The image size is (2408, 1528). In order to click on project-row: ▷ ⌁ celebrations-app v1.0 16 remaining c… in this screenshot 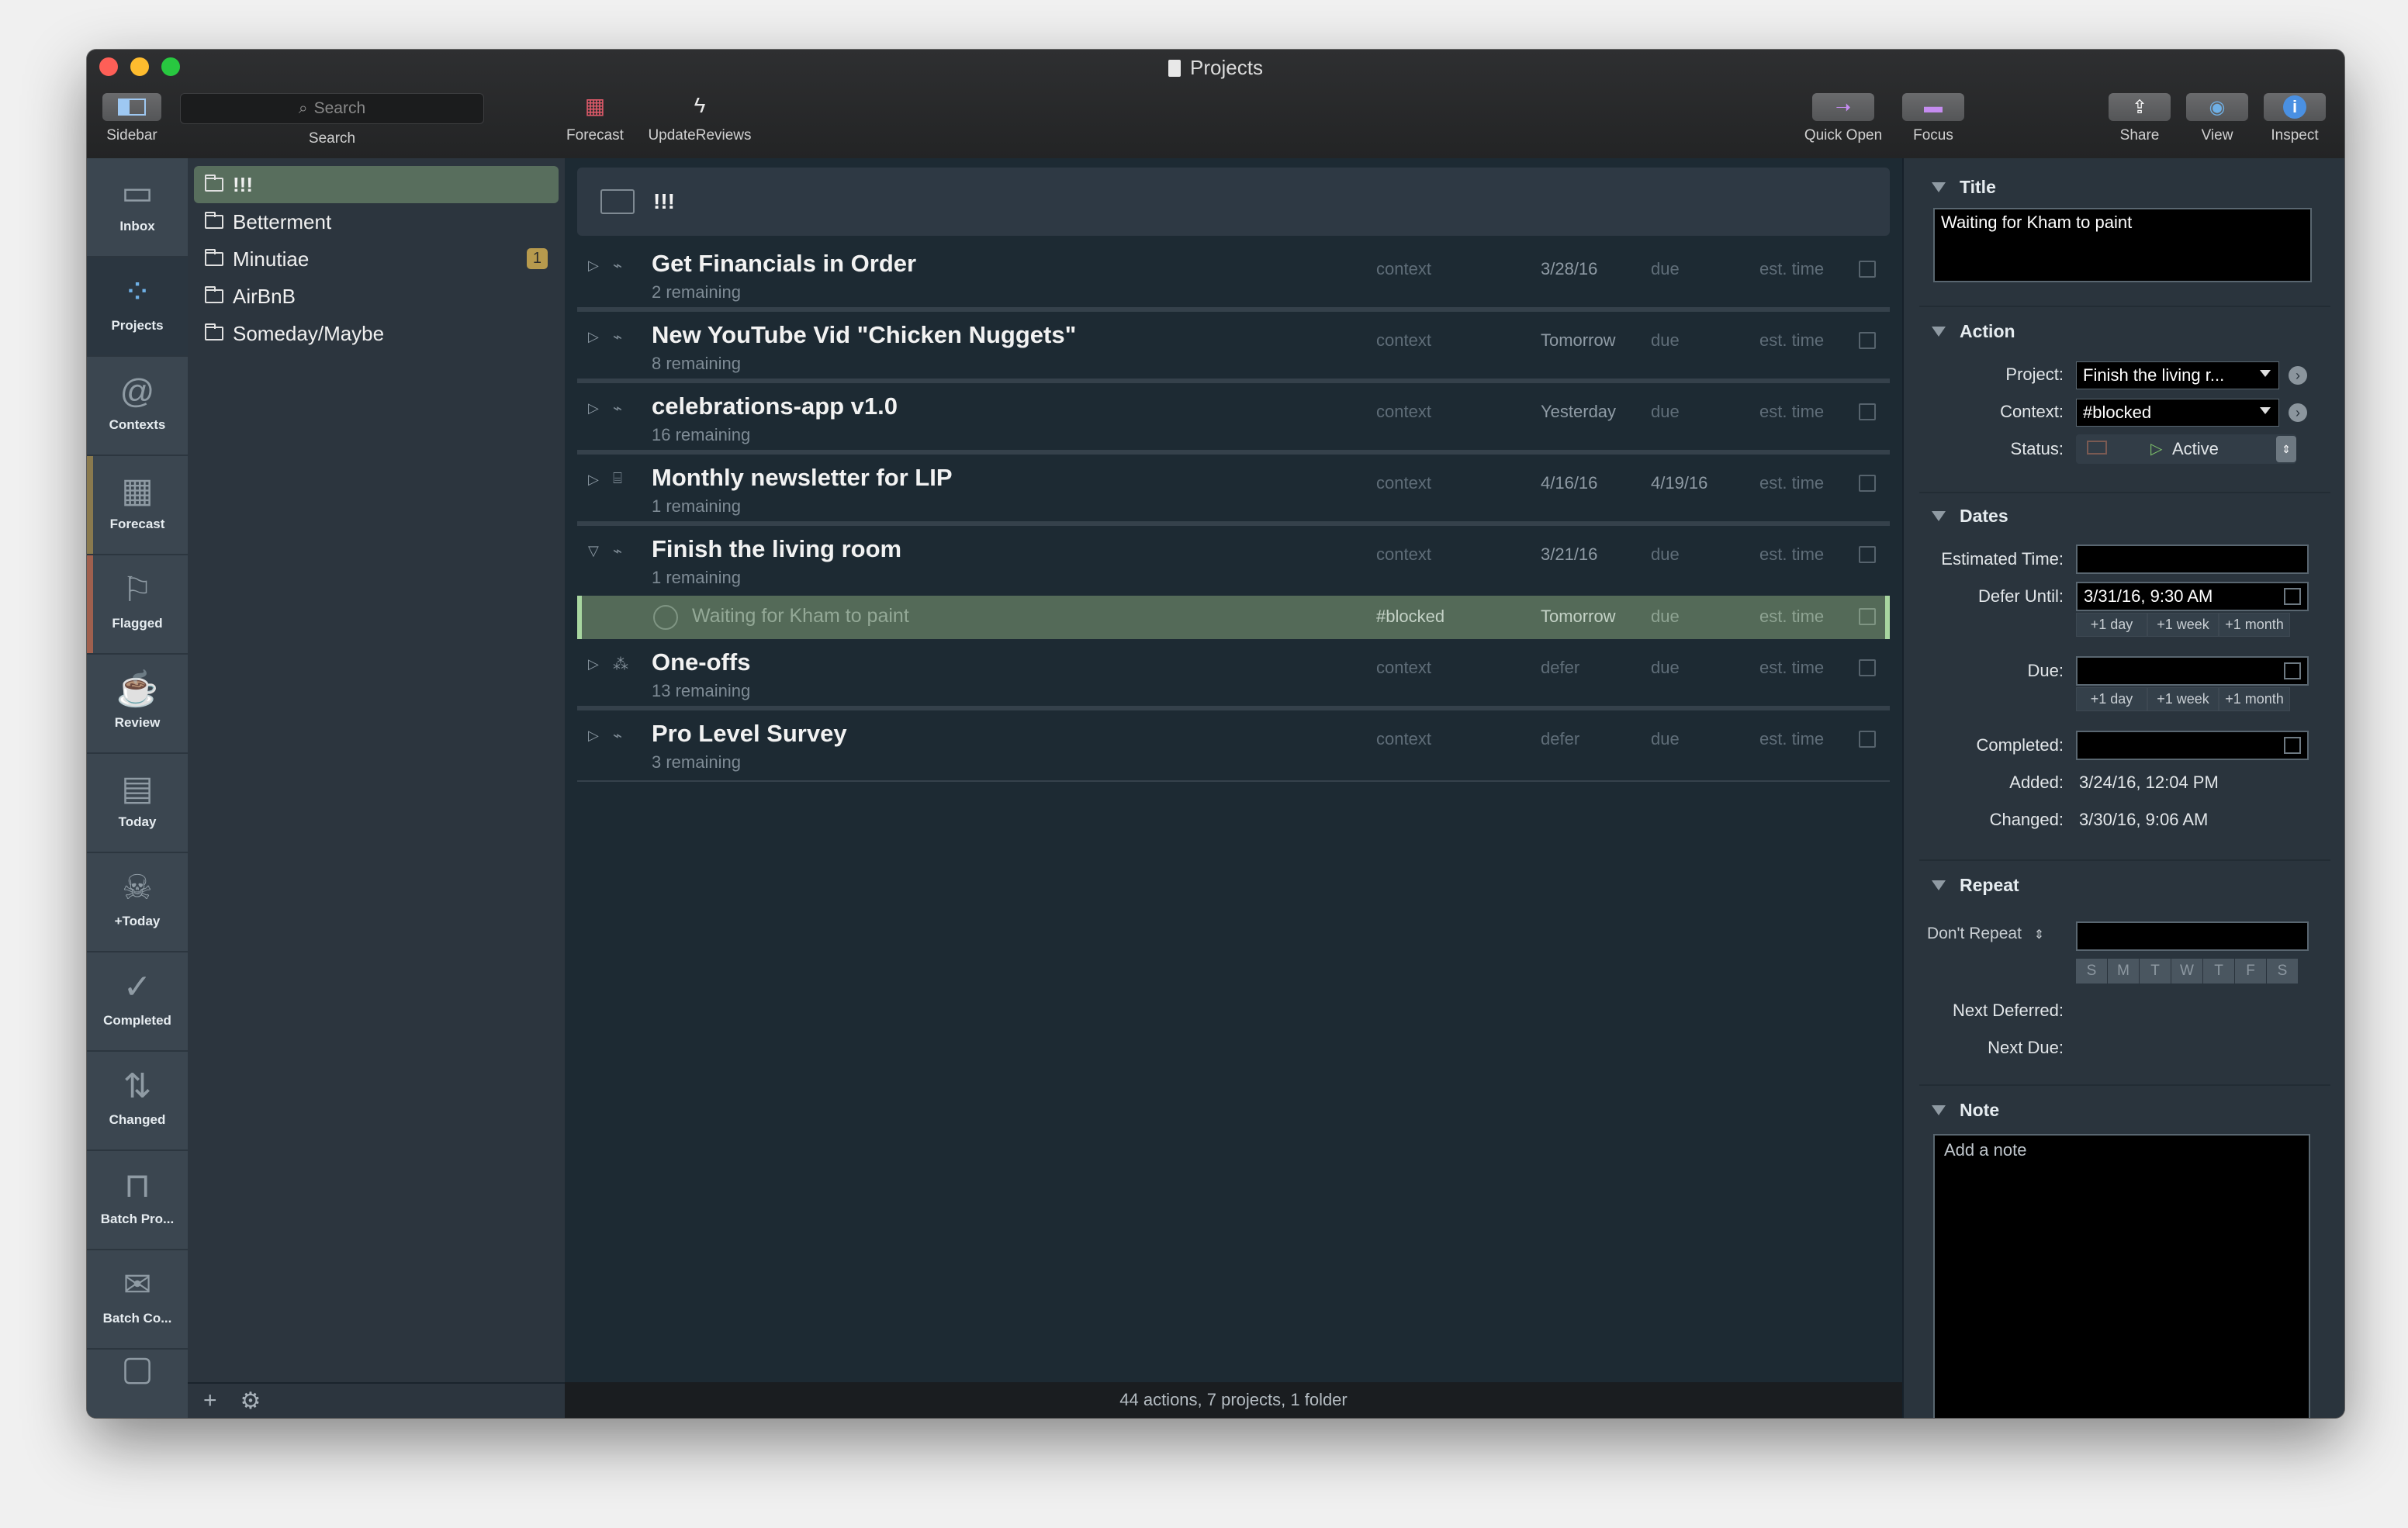, I will do `click(1233, 419)`.